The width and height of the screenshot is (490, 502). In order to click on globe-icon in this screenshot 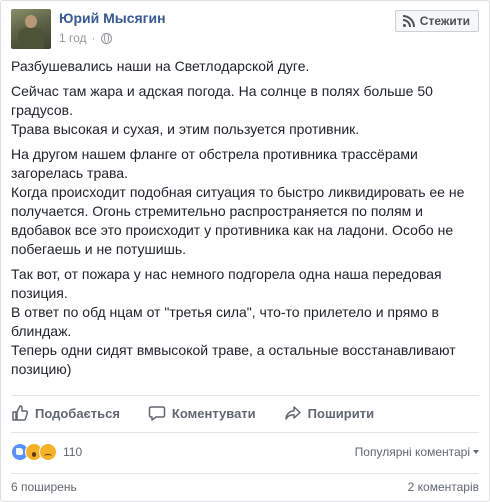, I will do `click(106, 38)`.